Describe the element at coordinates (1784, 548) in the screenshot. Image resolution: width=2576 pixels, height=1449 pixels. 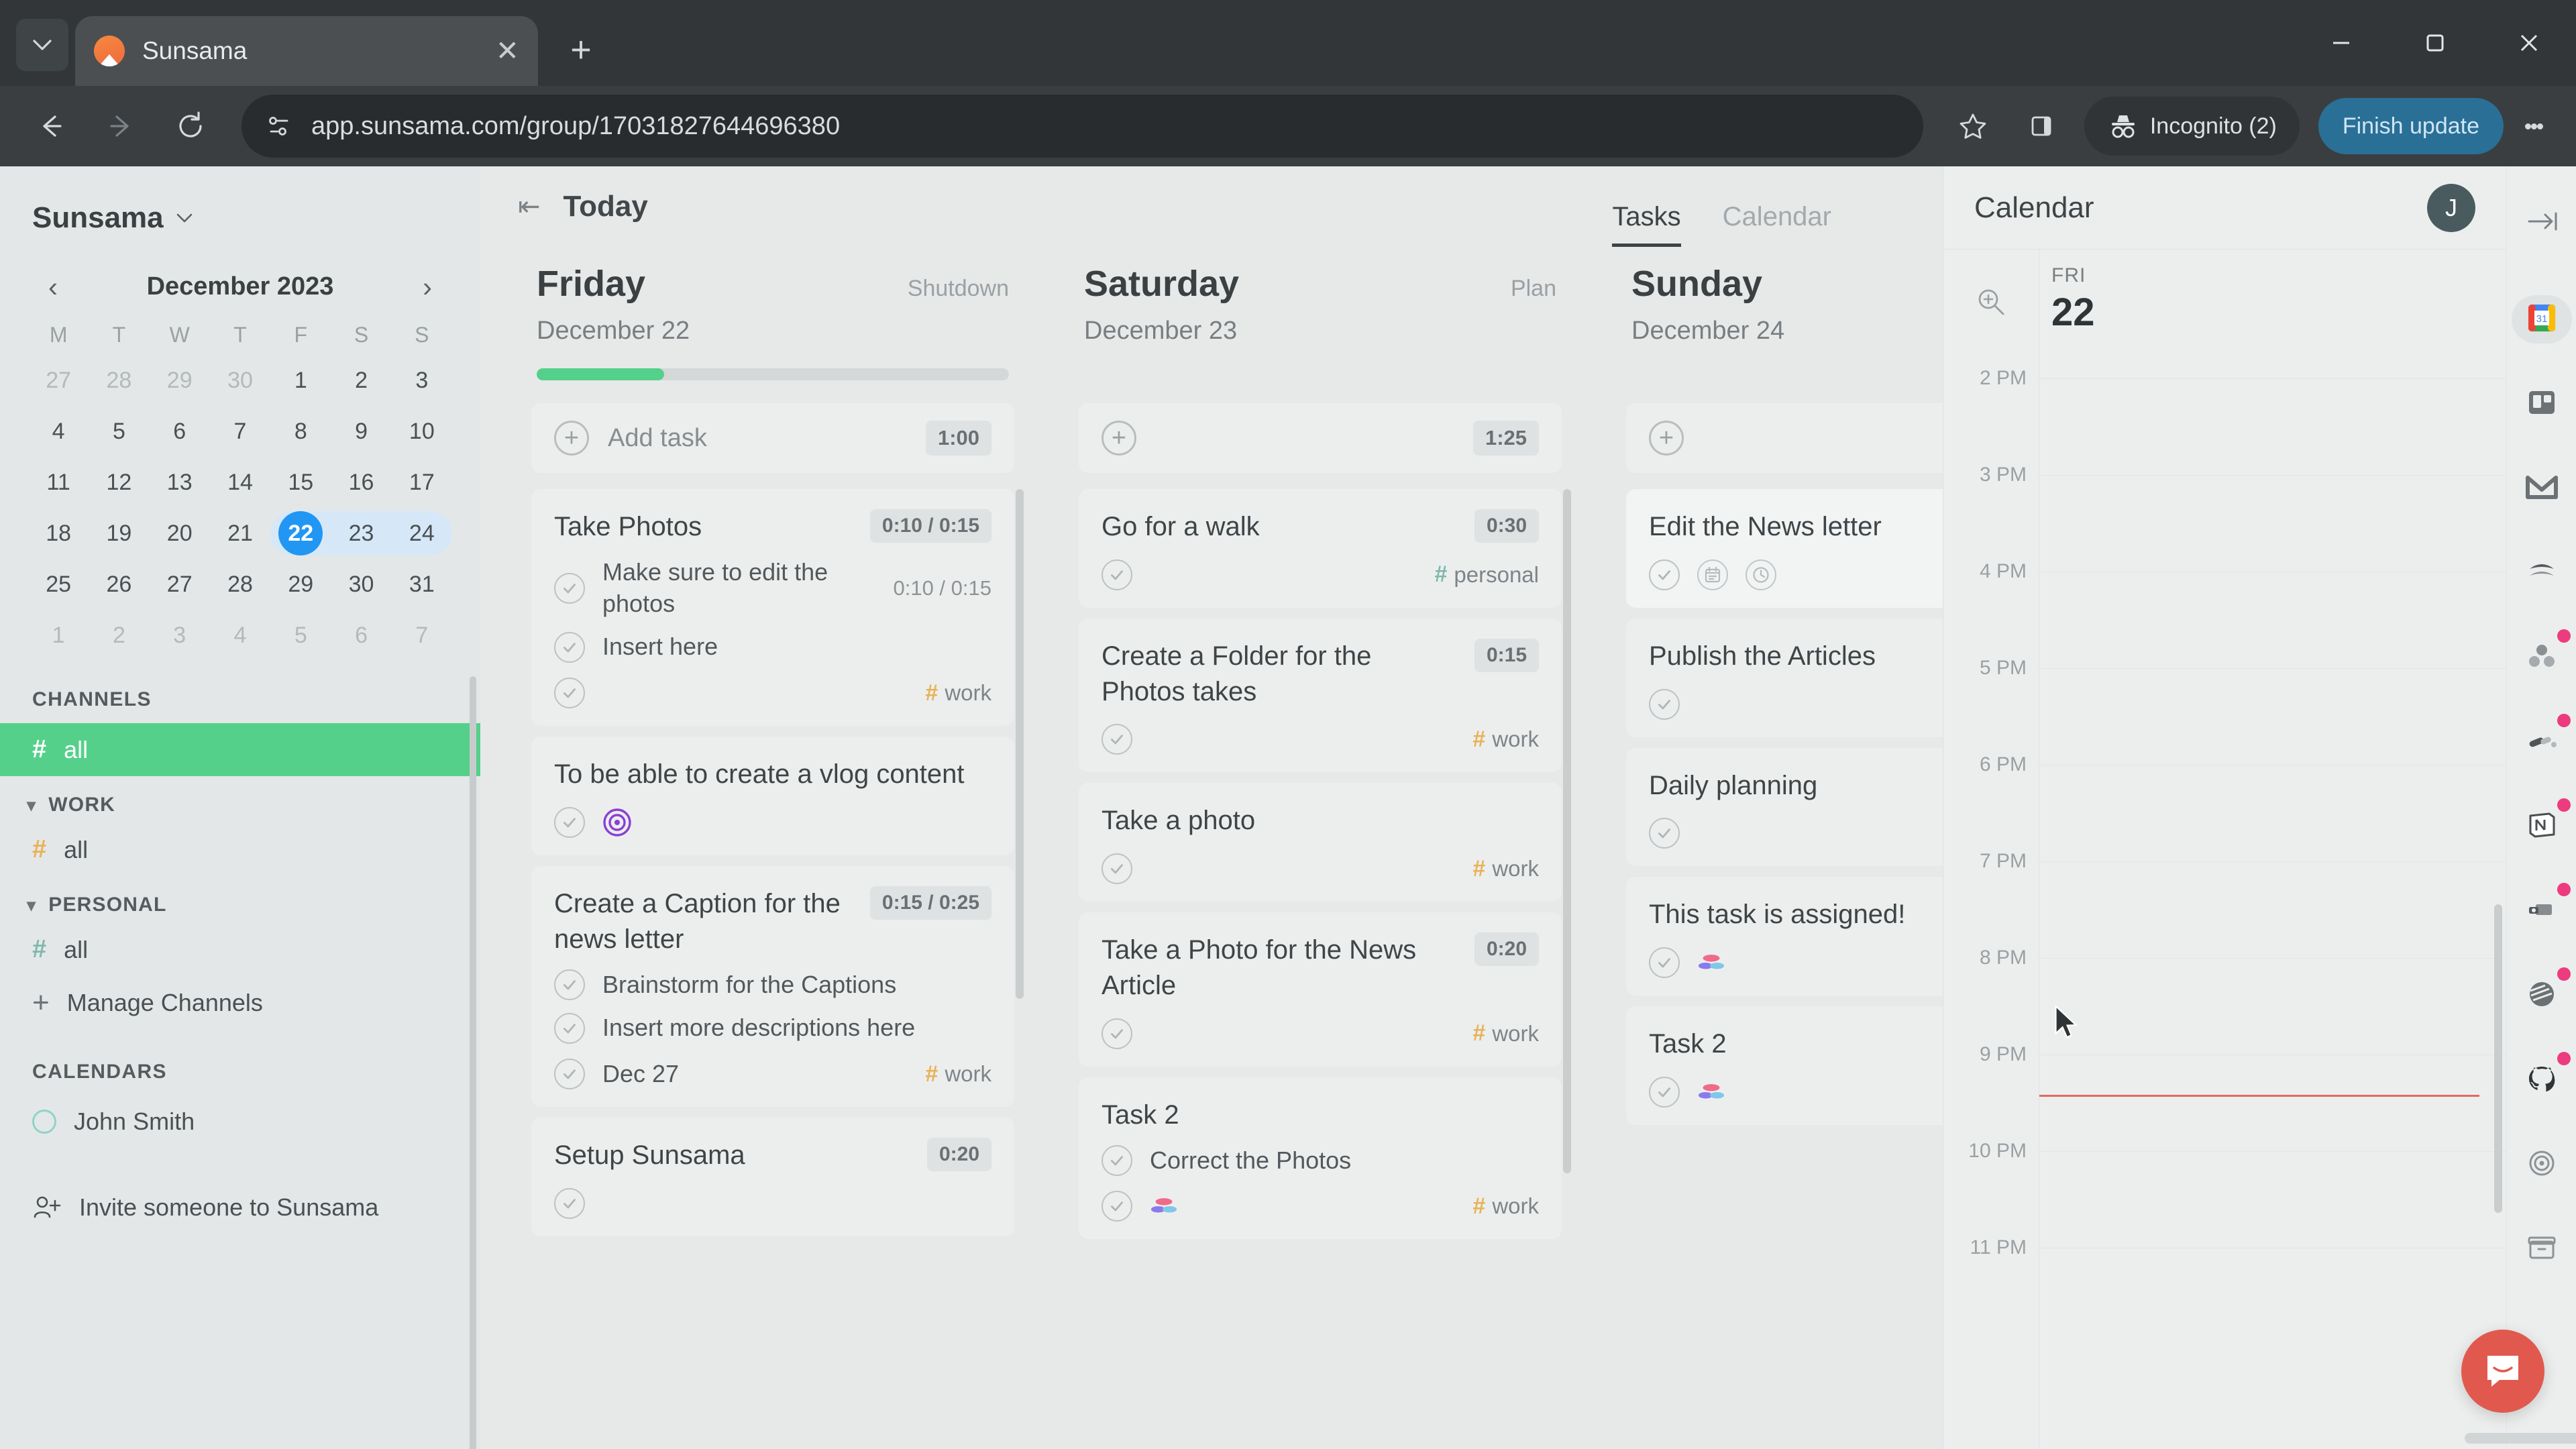
I see `task-card: Edit the News letter` at that location.